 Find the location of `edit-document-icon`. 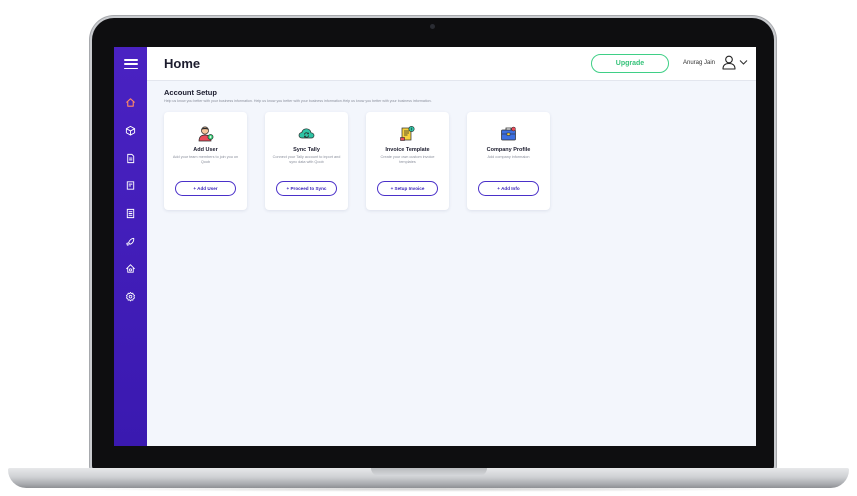

edit-document-icon is located at coordinates (130, 185).